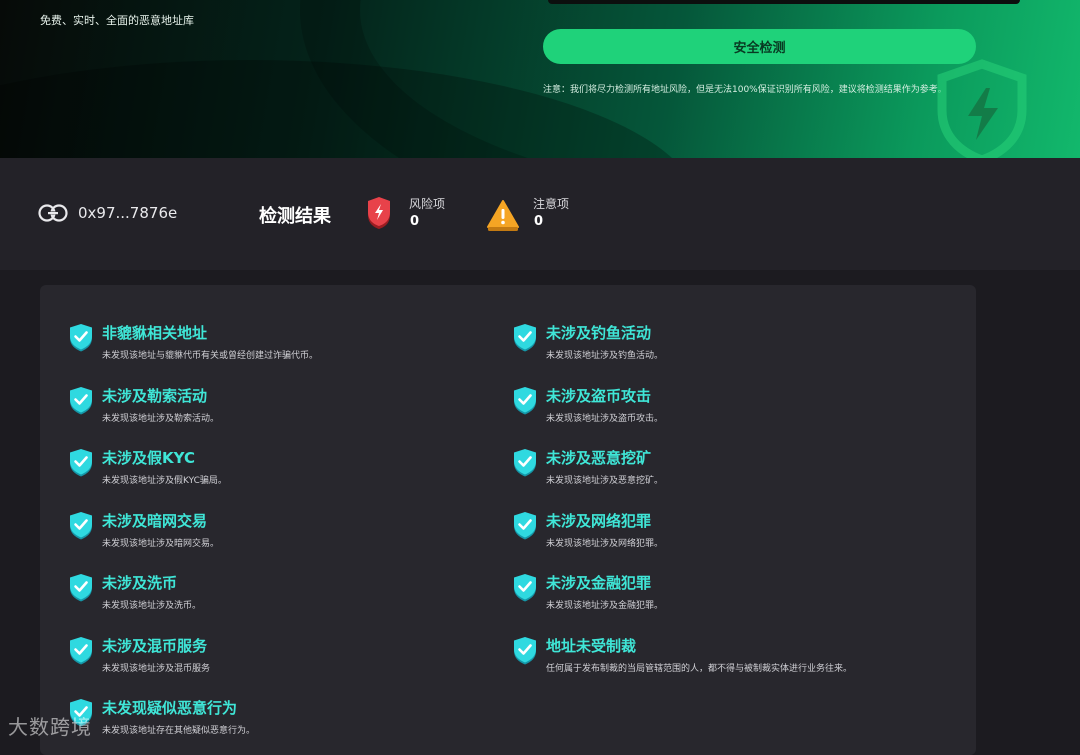  What do you see at coordinates (179, 731) in the screenshot?
I see `result-item-description: 未发现该地址存在其他疑似恶意行为。` at bounding box center [179, 731].